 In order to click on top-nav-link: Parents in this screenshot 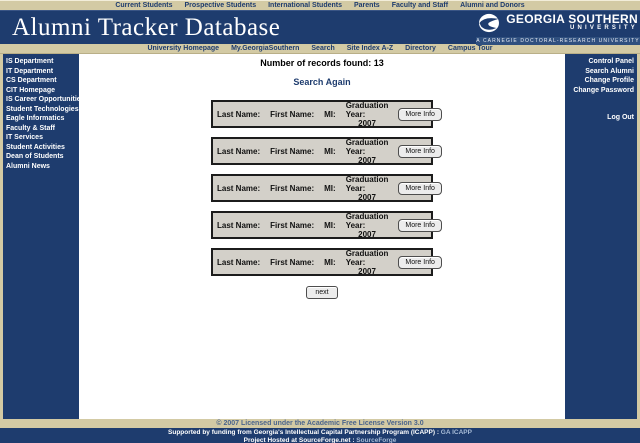, I will do `click(367, 5)`.